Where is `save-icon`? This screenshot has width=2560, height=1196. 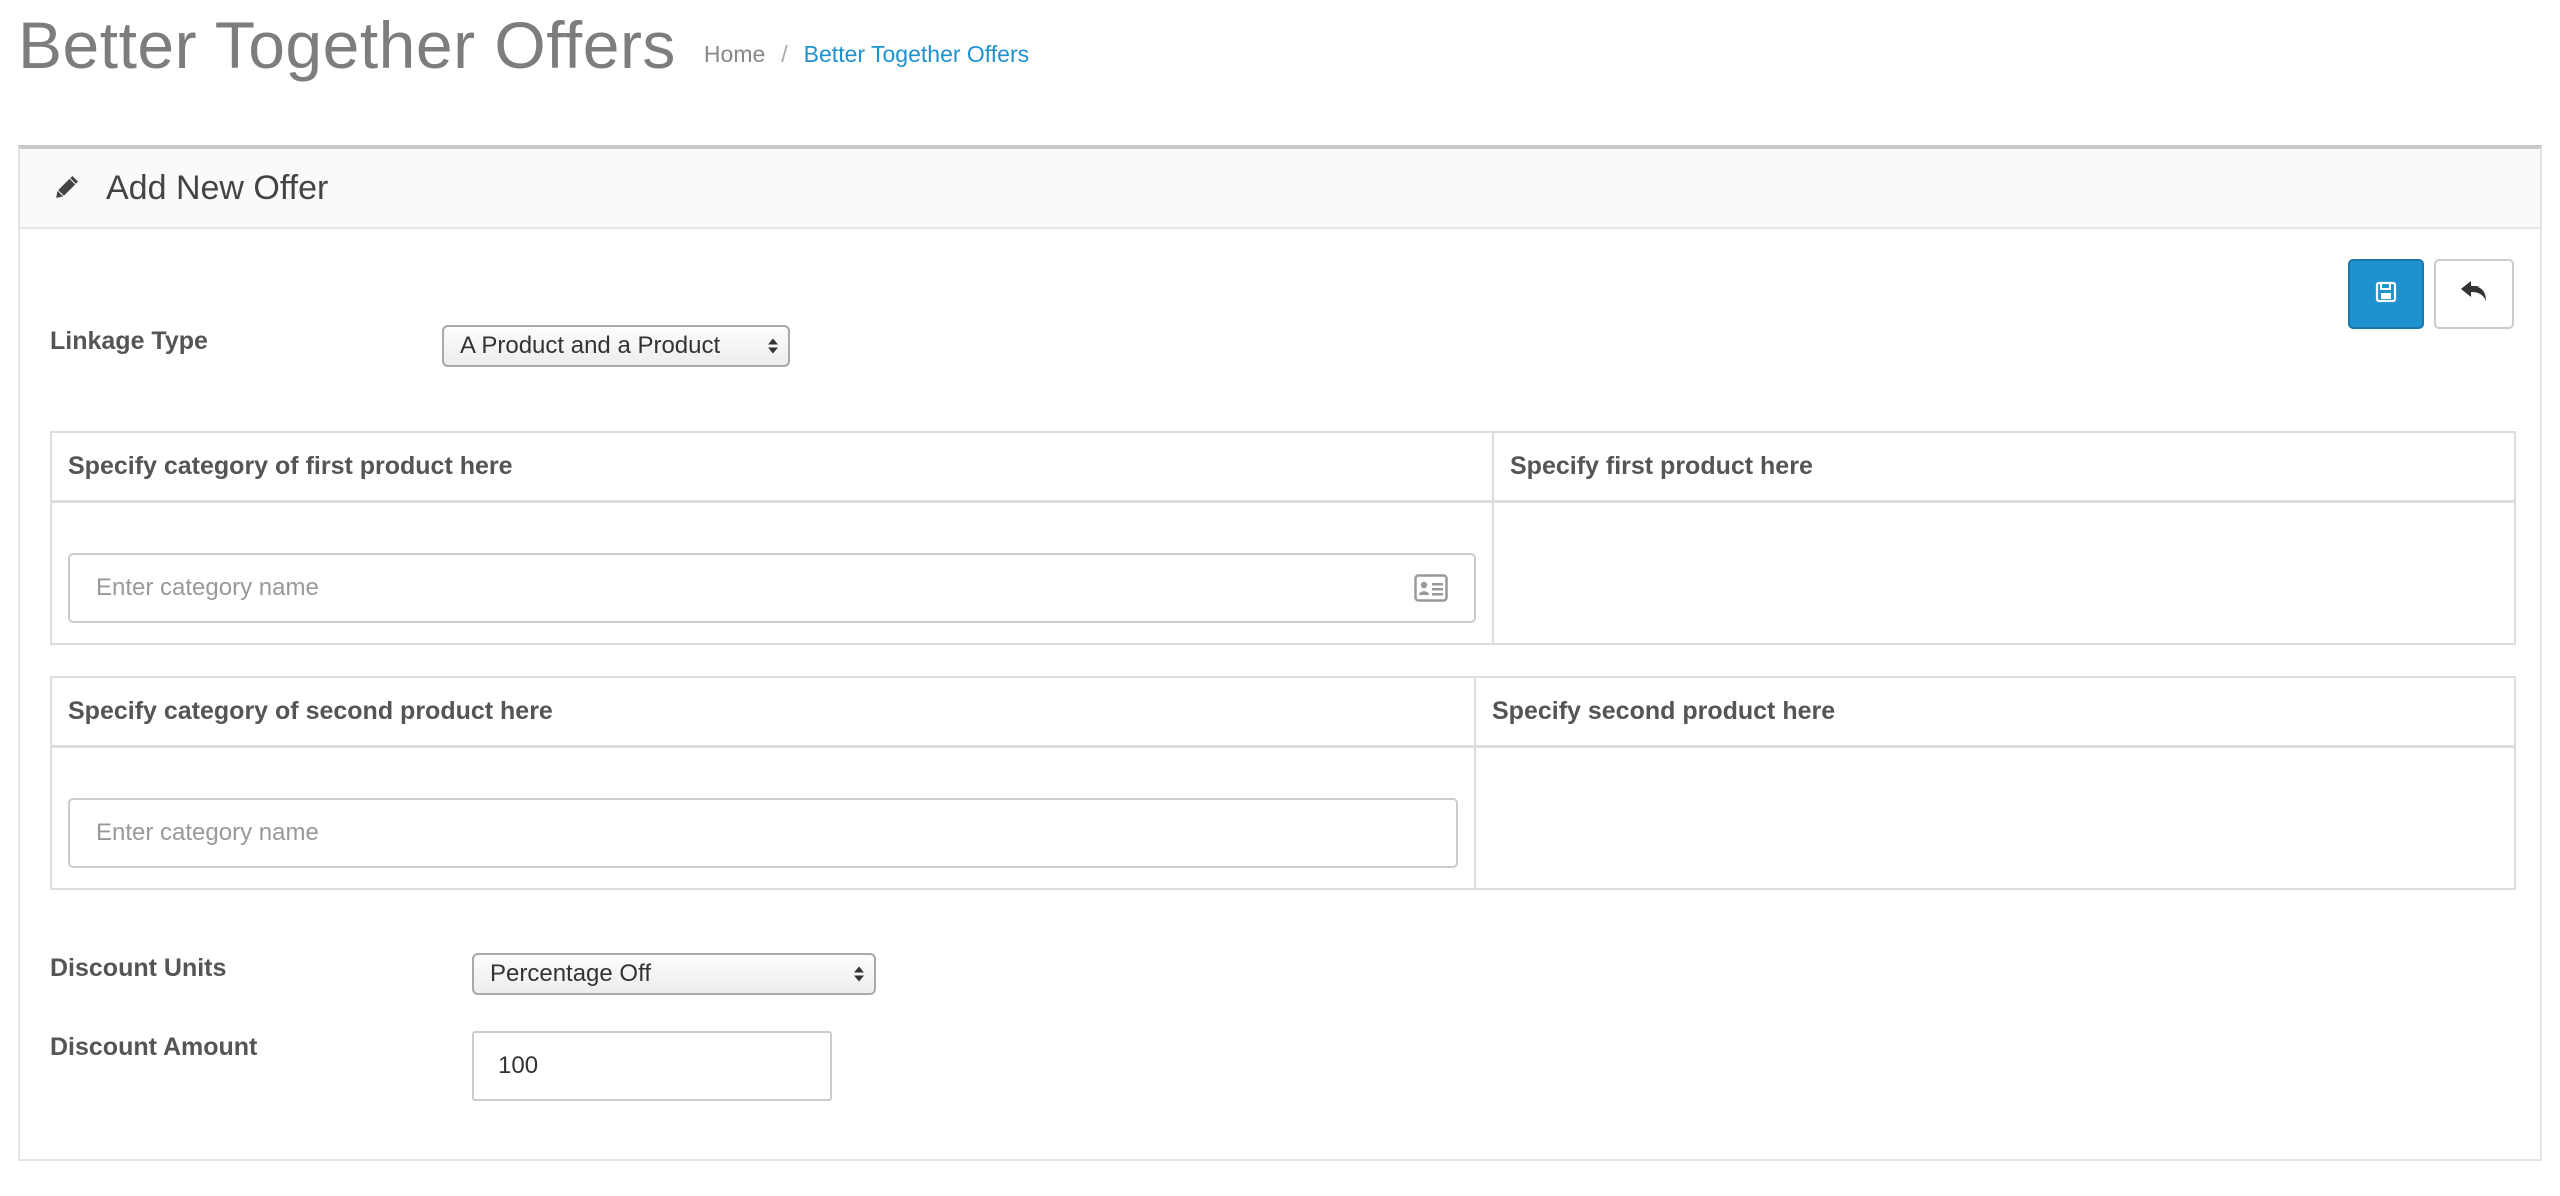 save-icon is located at coordinates (2386, 294).